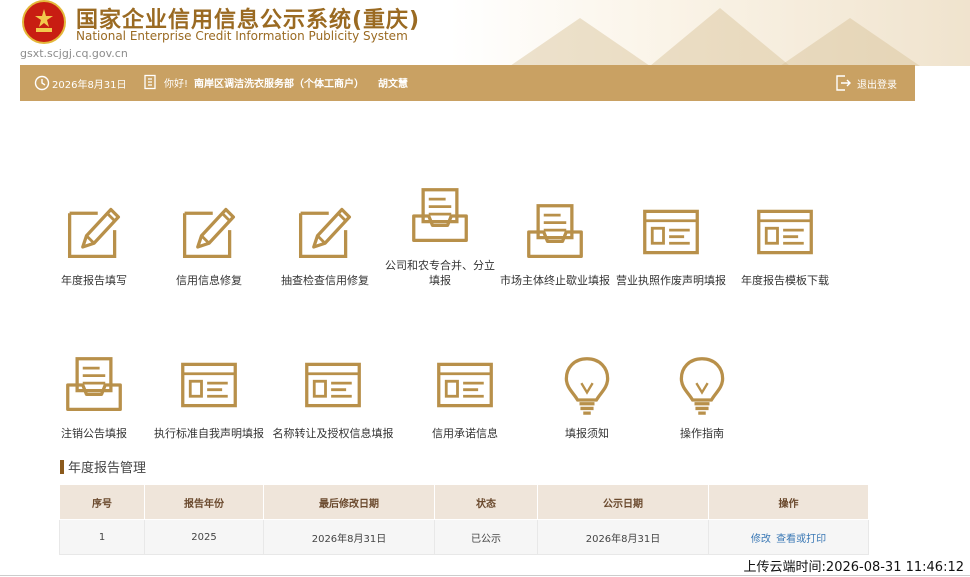  I want to click on section-marker, so click(62, 466).